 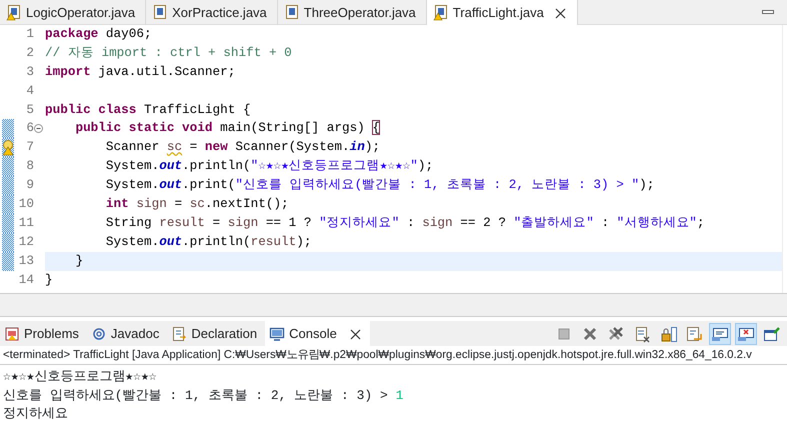 I want to click on line-number: 7, so click(x=29, y=147).